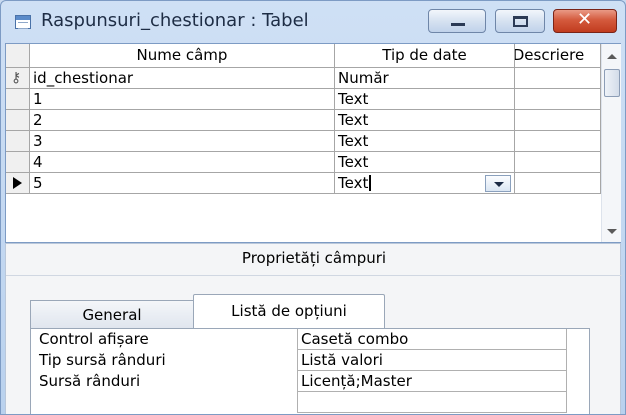  I want to click on minimize-button, so click(457, 21).